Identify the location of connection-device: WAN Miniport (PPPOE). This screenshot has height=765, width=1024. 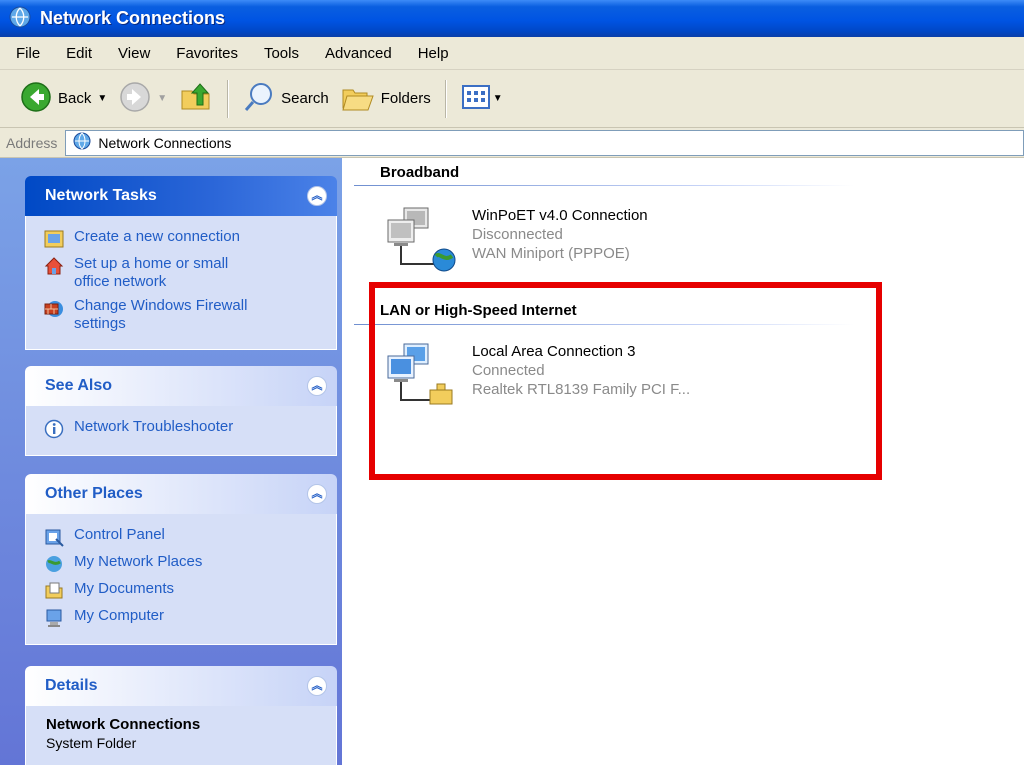
(551, 253).